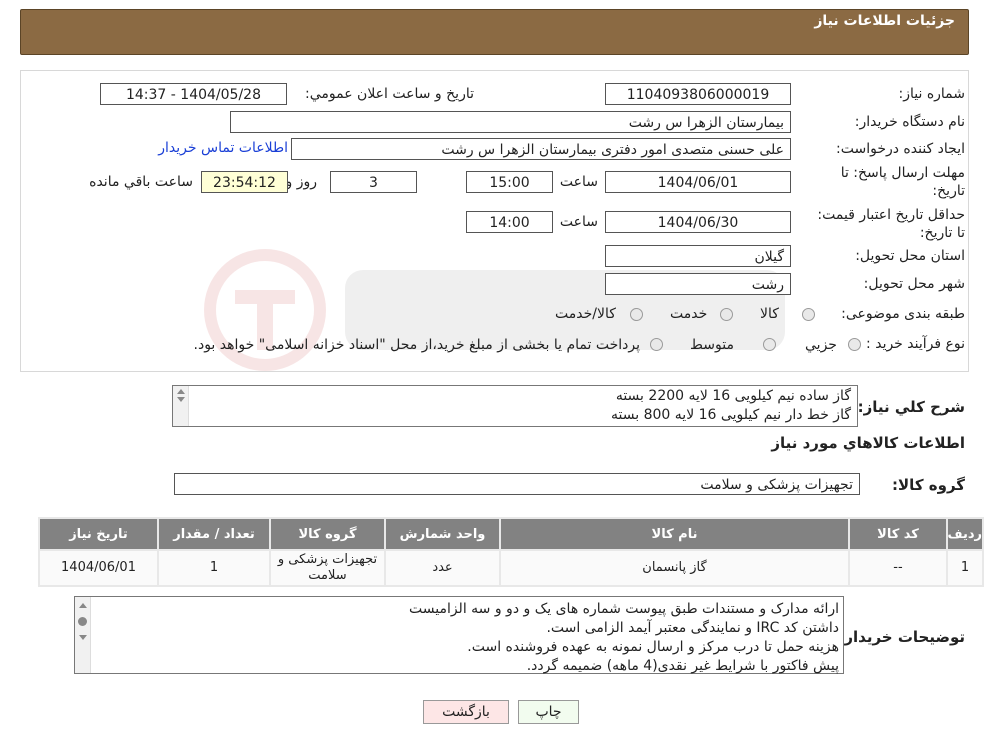 This screenshot has width=985, height=744. Describe the element at coordinates (901, 637) in the screenshot. I see `buyer-notes-label: توضیحات خریدار:` at that location.